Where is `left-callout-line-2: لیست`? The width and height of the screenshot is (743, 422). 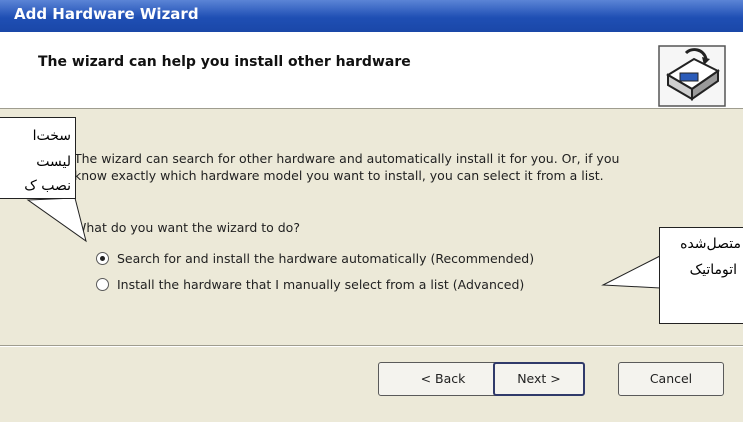
left-callout-line-2: لیست is located at coordinates (53, 162).